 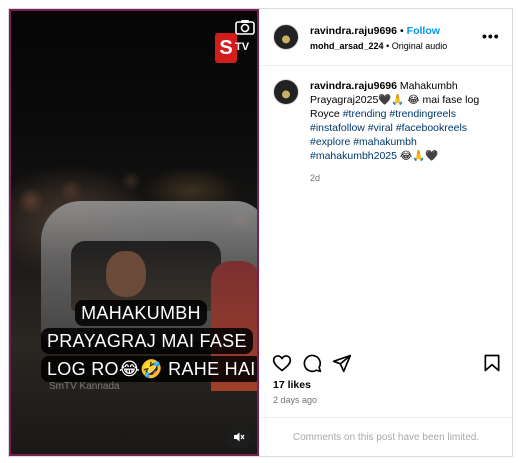 I want to click on channel-logo: S TV, so click(x=232, y=48).